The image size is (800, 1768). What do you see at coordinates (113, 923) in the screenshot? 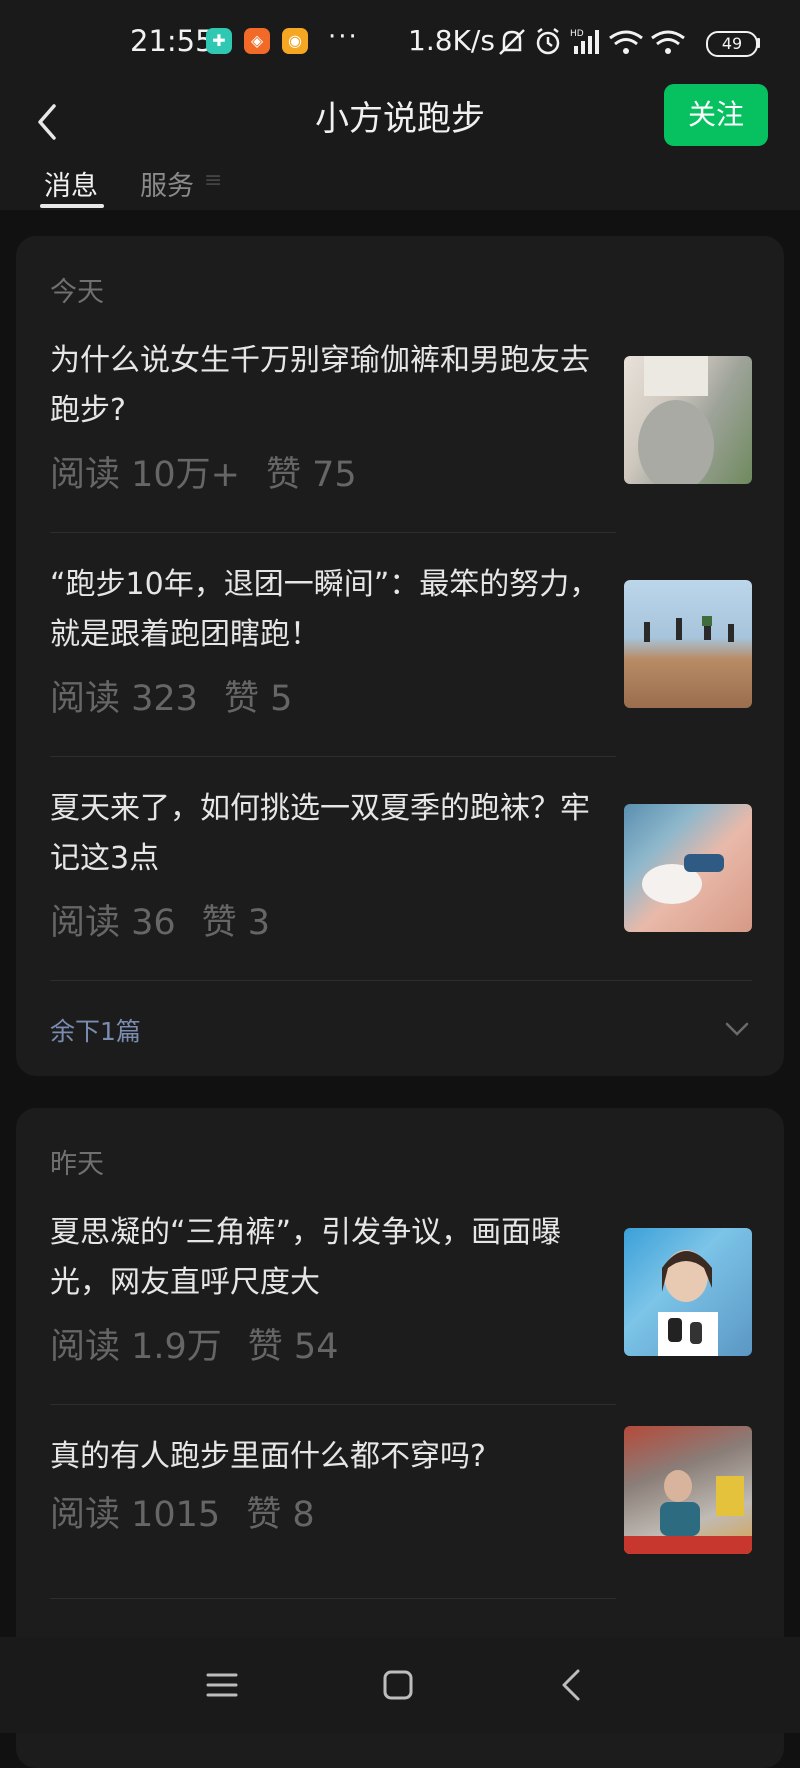
I see `read-count: 阅读 36` at bounding box center [113, 923].